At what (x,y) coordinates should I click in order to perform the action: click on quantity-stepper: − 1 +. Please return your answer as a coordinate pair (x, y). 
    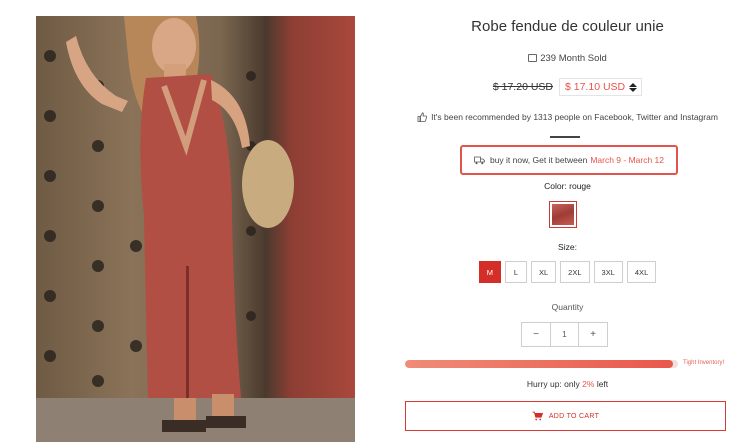
    Looking at the image, I should click on (564, 334).